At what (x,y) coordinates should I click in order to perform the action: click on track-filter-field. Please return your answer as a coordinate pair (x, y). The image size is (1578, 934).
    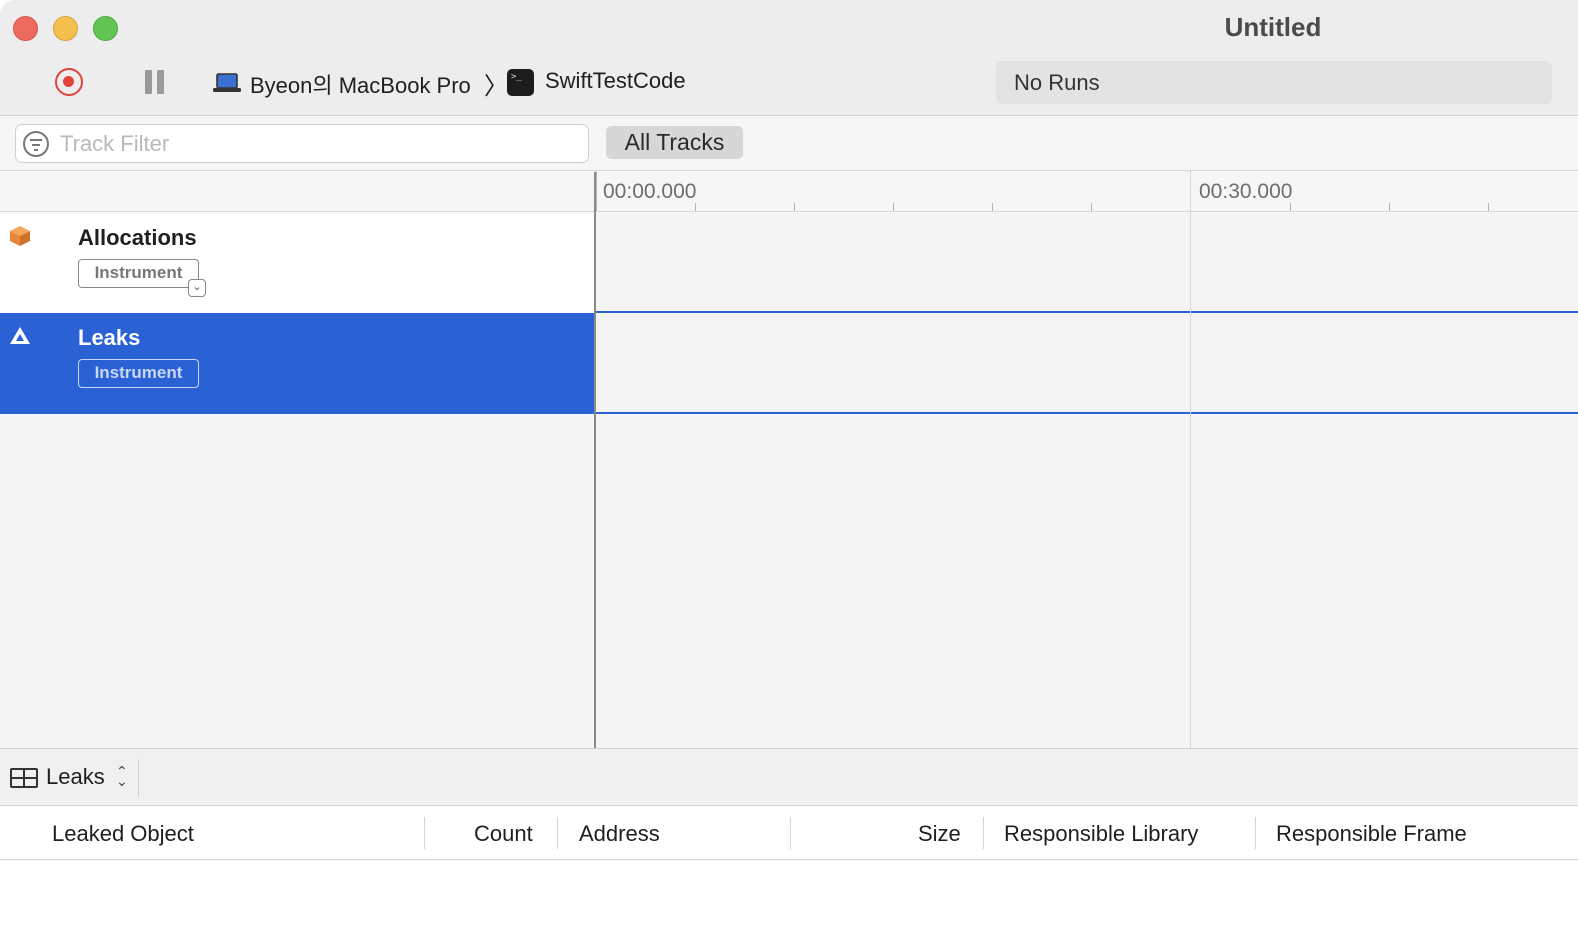
    Looking at the image, I should click on (302, 143).